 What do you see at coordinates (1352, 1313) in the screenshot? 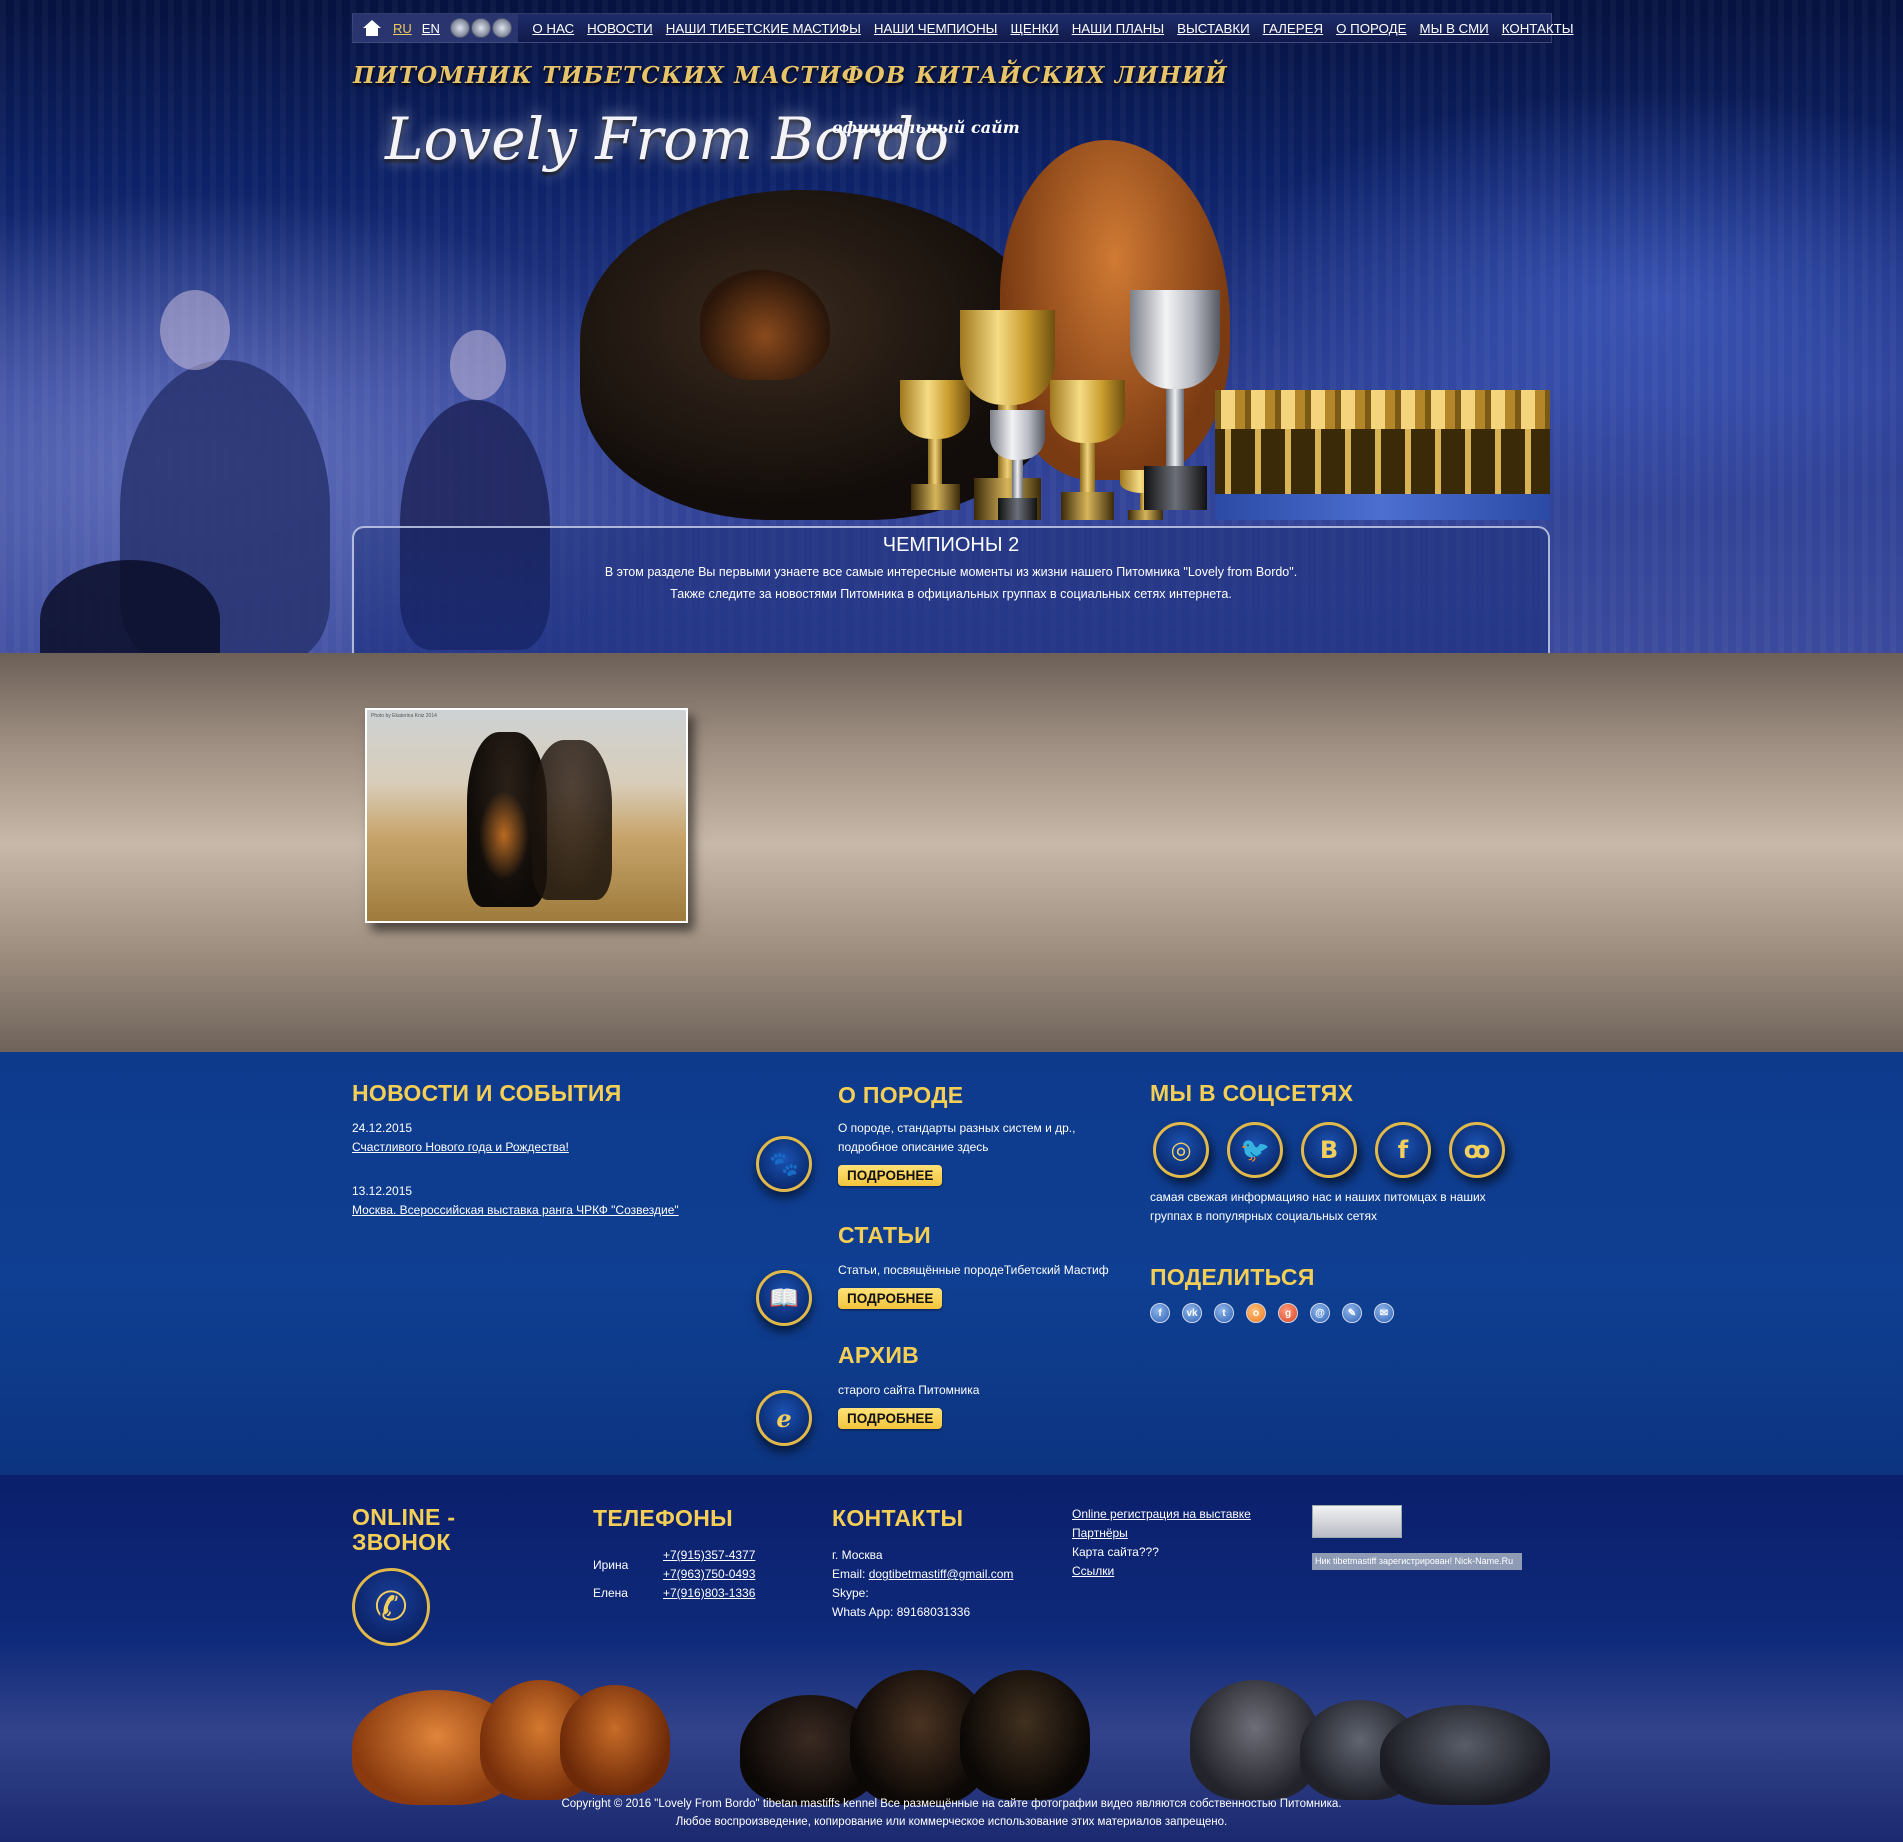
I see `livejournal-share-icon: ✎` at bounding box center [1352, 1313].